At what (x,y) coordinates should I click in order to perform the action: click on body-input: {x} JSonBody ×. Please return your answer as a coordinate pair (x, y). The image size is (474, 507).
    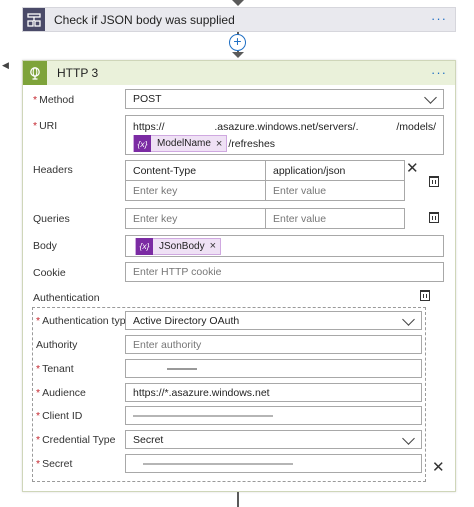
    Looking at the image, I should click on (284, 246).